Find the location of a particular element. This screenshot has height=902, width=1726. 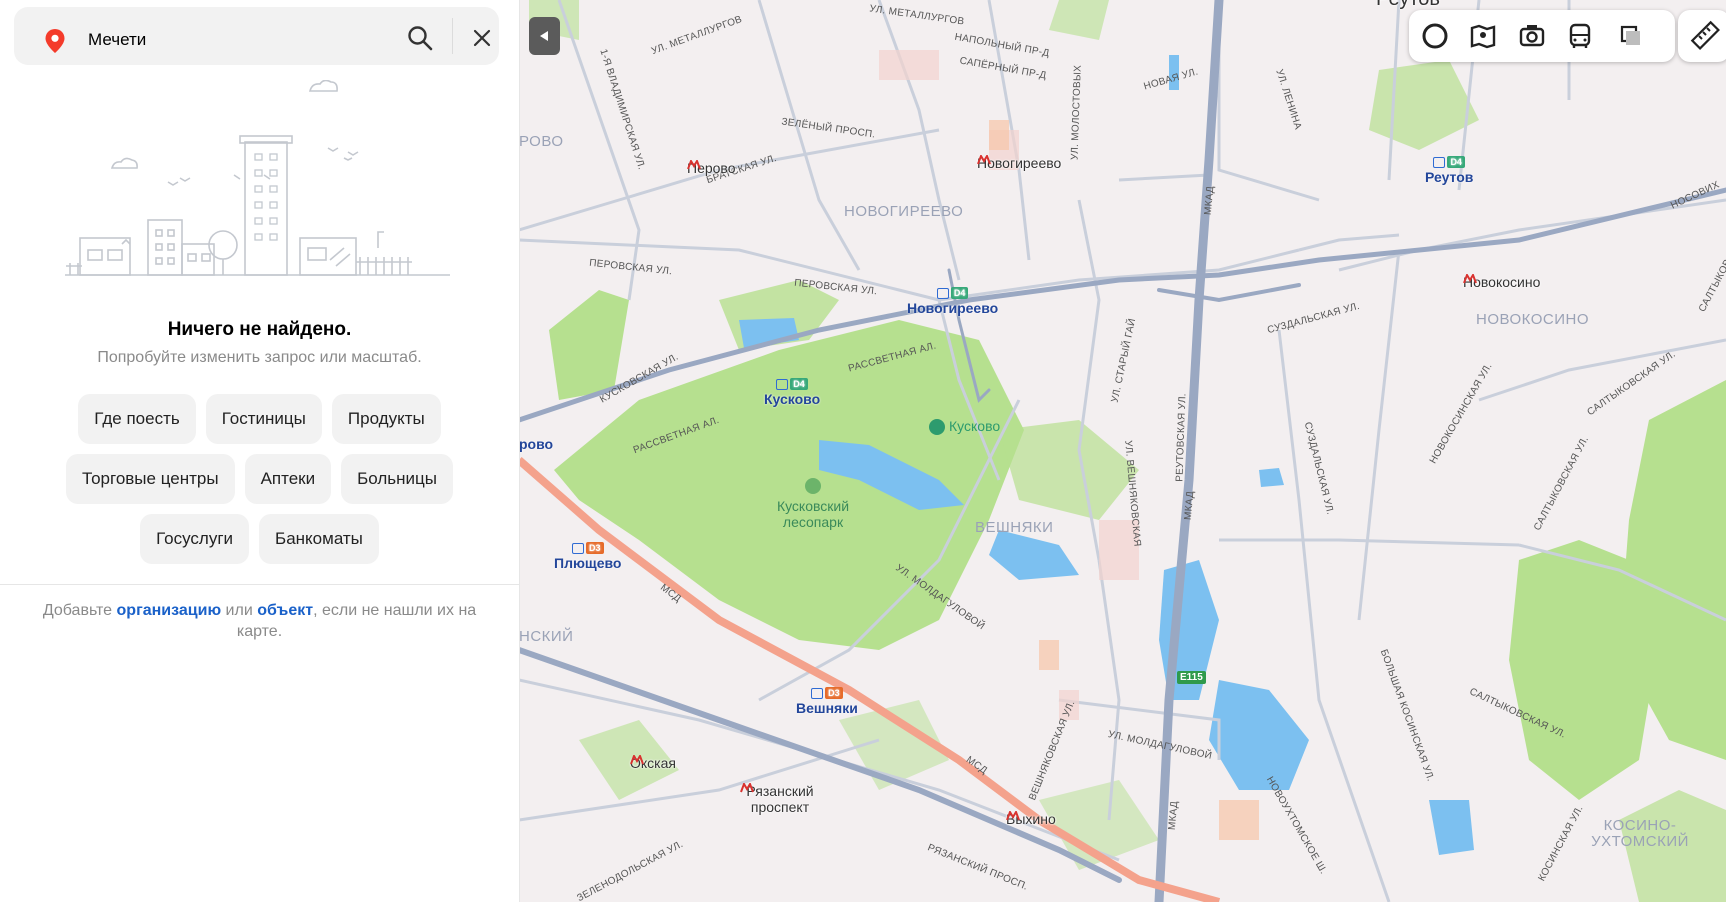

chip-malls: Торговые центры is located at coordinates (150, 479).